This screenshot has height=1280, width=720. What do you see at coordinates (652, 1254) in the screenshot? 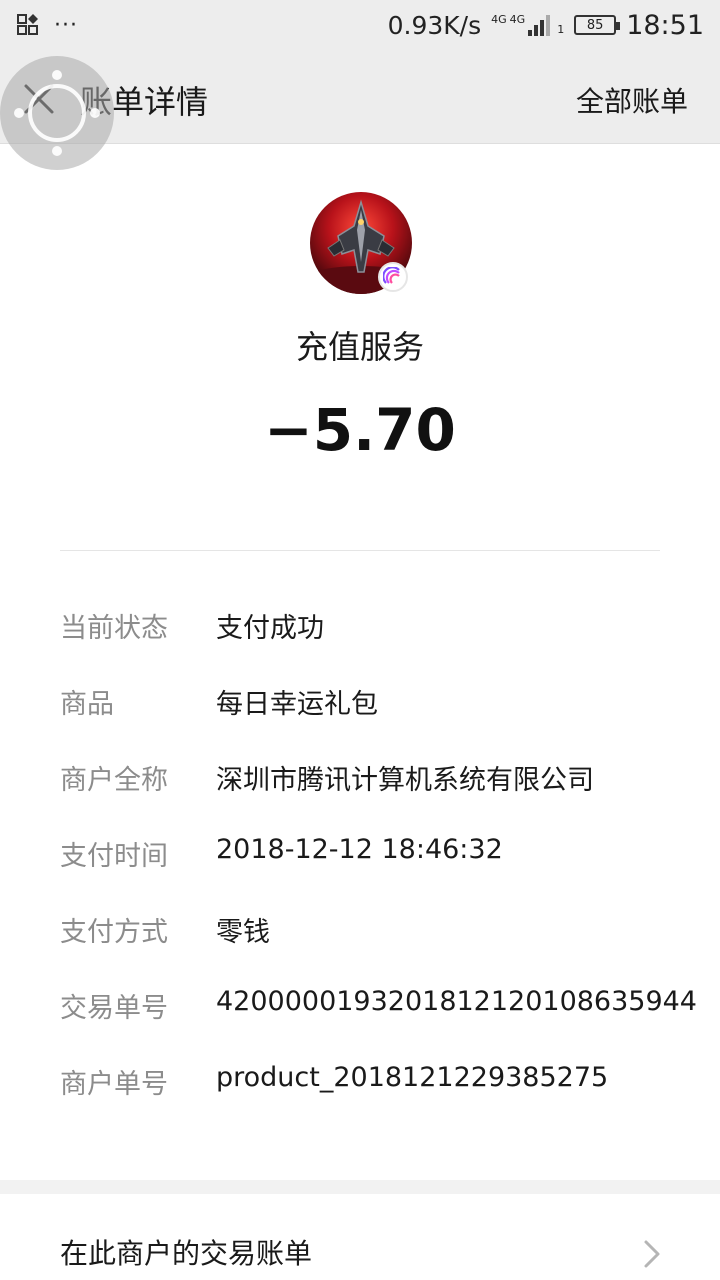
I see `chevron-right-icon` at bounding box center [652, 1254].